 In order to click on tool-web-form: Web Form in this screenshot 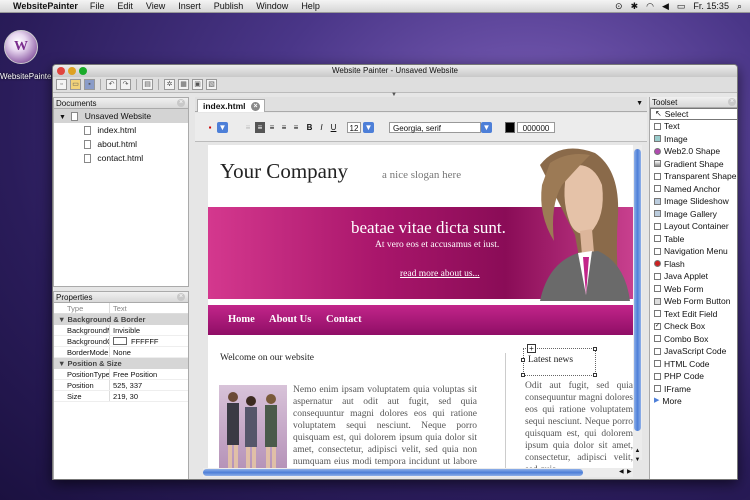, I will do `click(693, 289)`.